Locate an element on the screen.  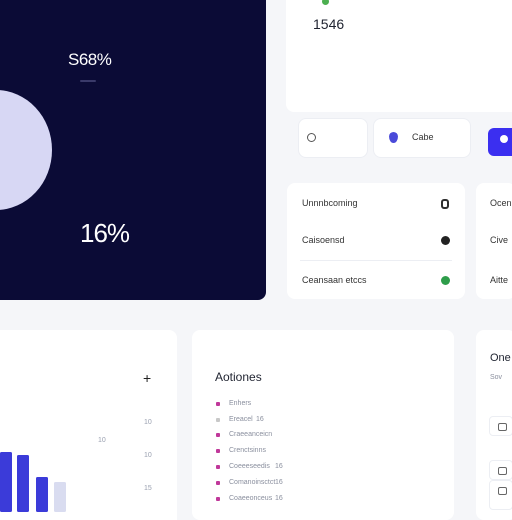
side-label: Ocen is located at coordinates (501, 203).